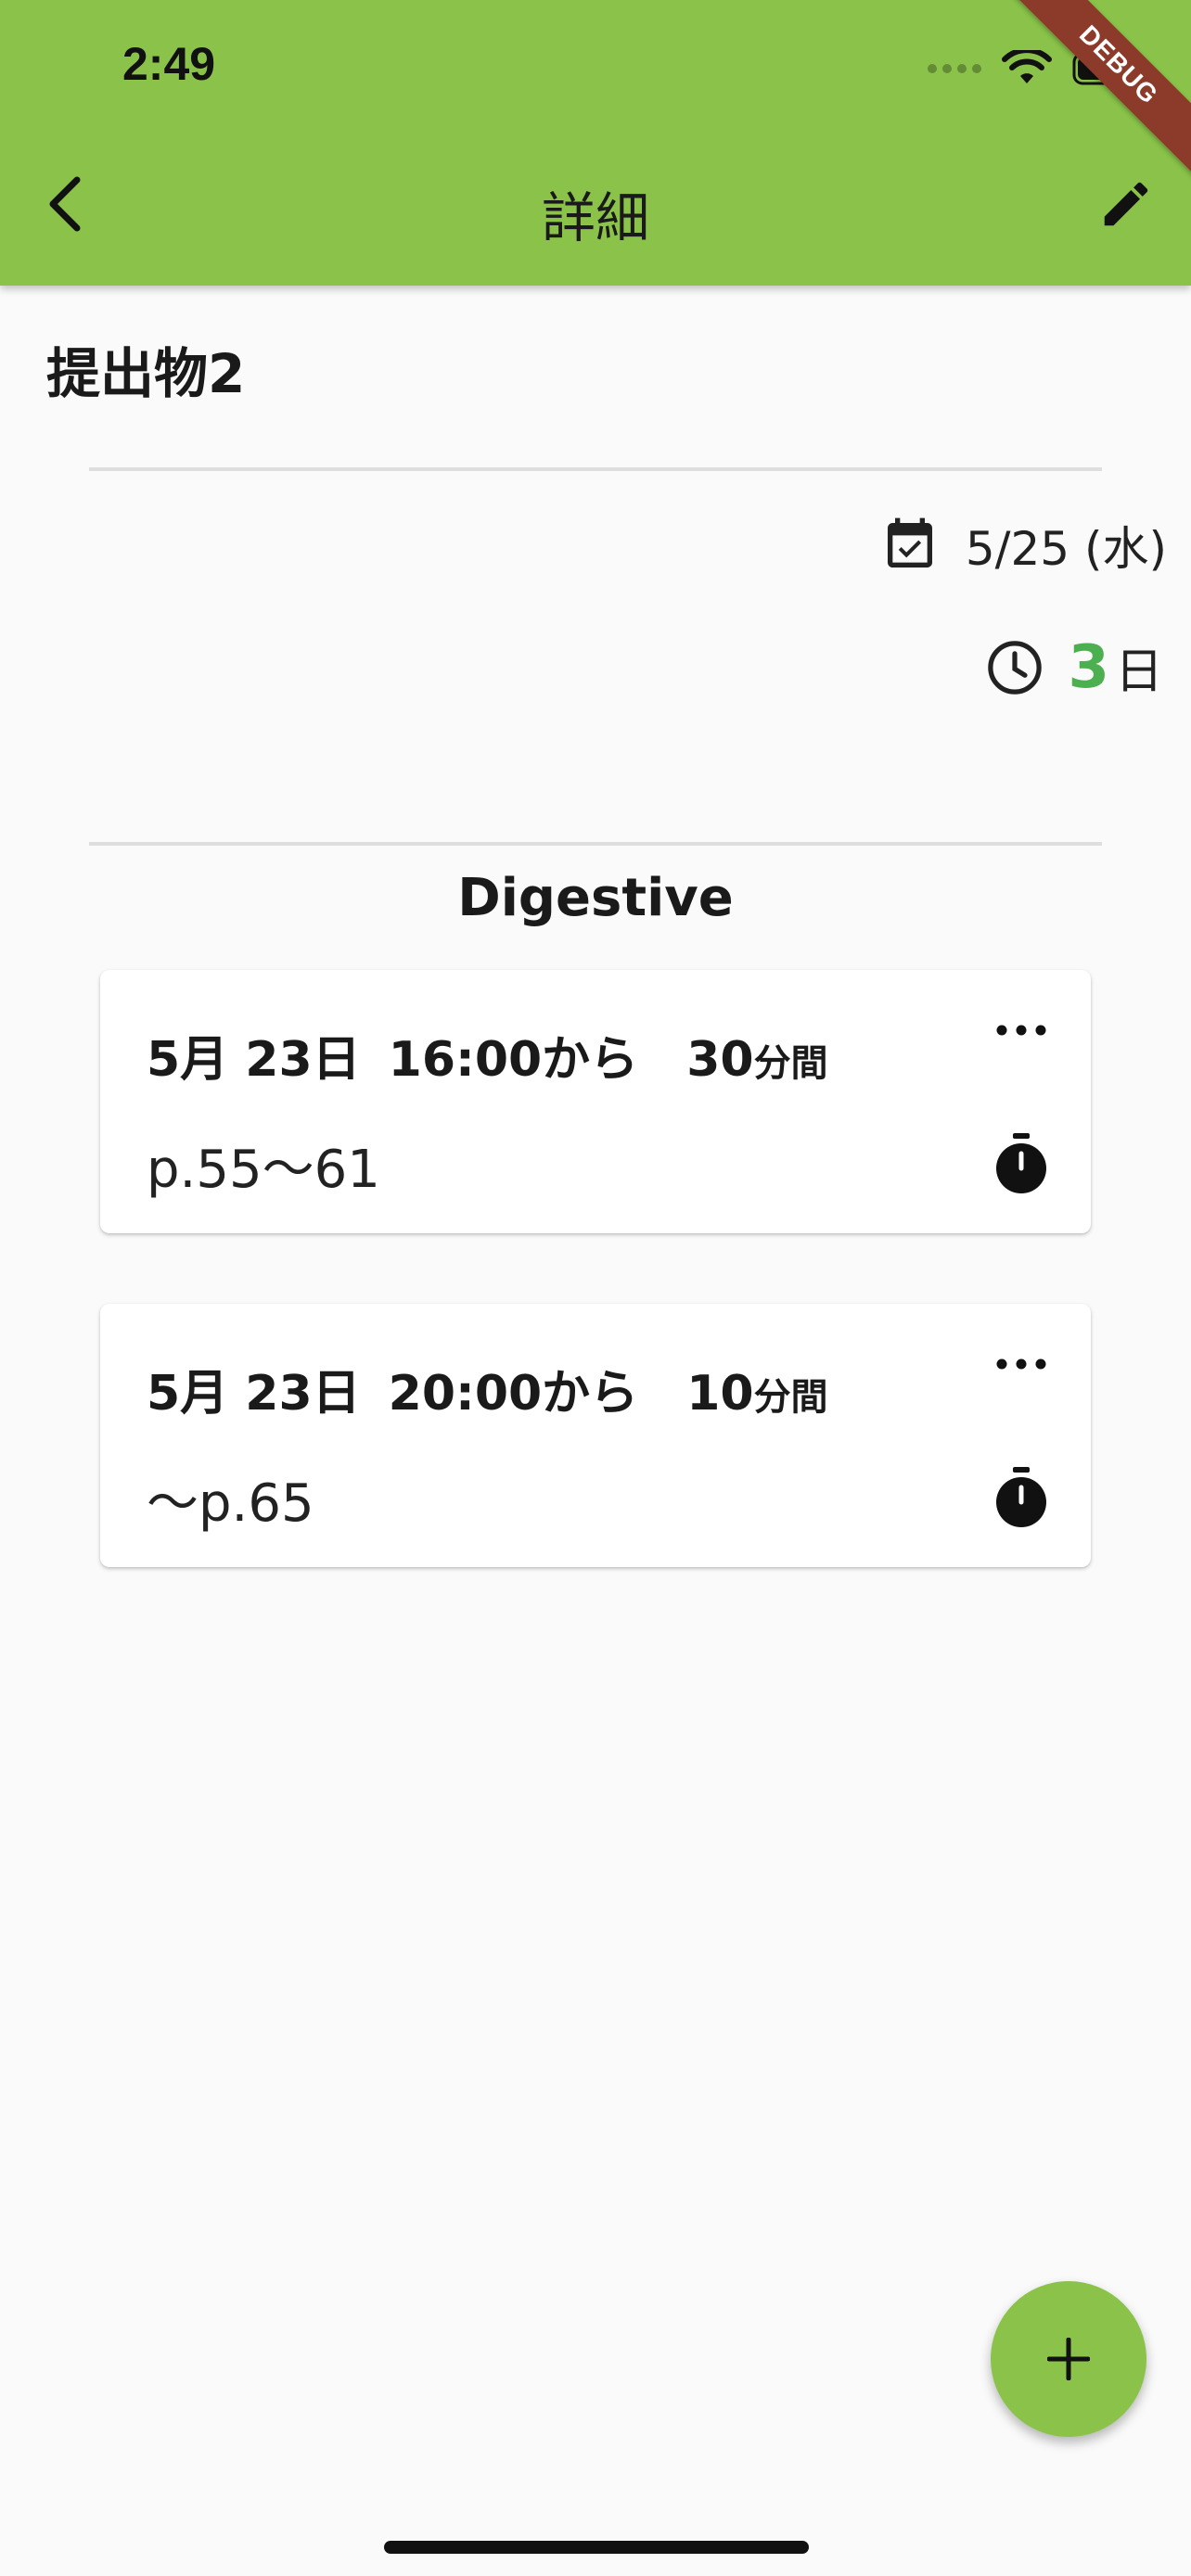 This screenshot has height=2576, width=1191. I want to click on wifi-icon, so click(1027, 66).